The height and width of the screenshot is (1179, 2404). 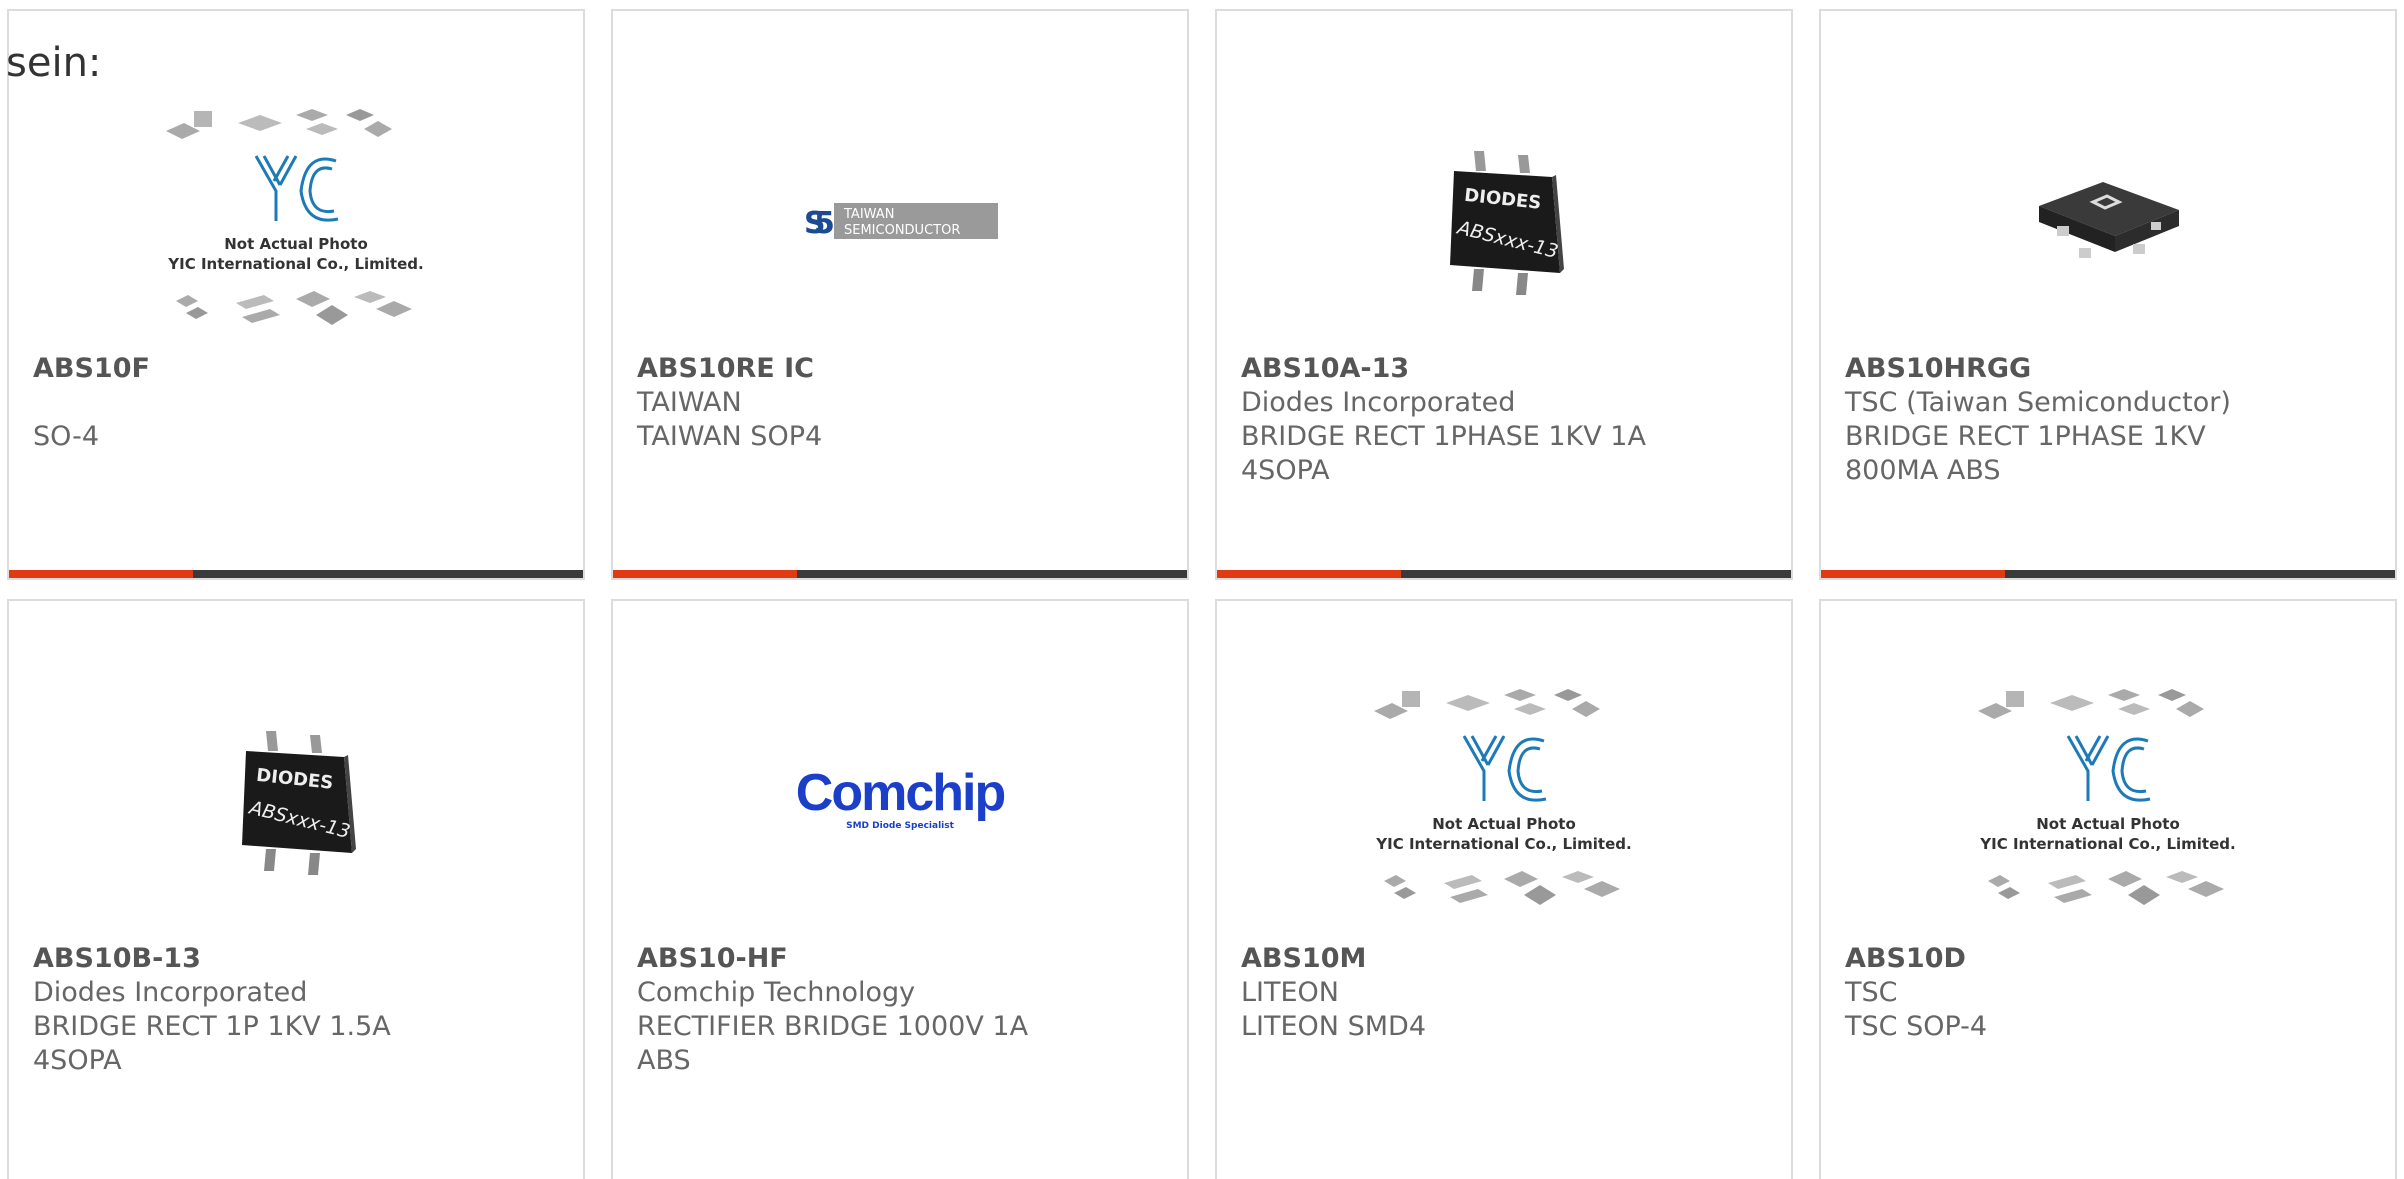 I want to click on product-details: ABS10F SO-4, so click(x=293, y=420).